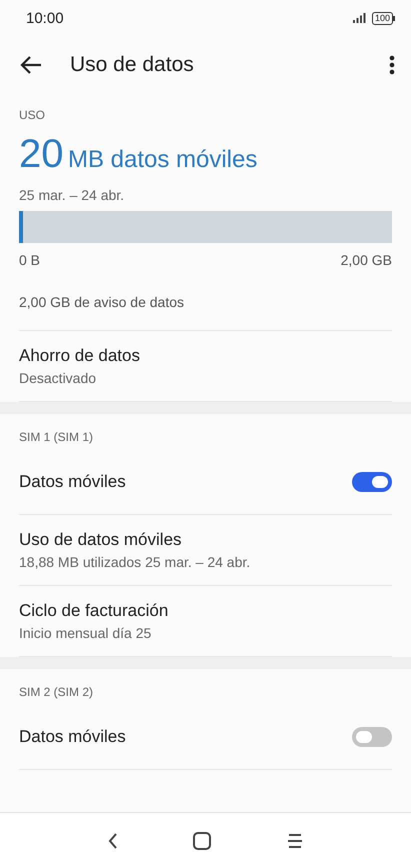 The height and width of the screenshot is (868, 411). I want to click on row-title: Ciclo de facturación, so click(94, 611).